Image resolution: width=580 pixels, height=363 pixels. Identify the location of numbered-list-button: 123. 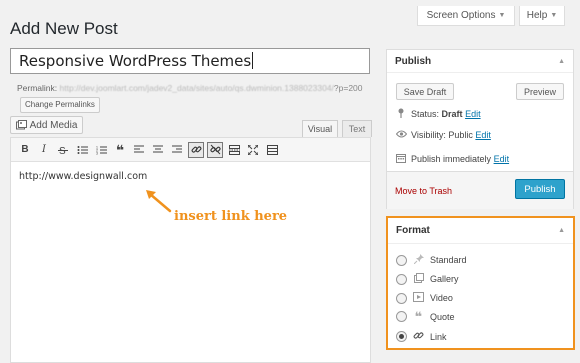
(101, 150).